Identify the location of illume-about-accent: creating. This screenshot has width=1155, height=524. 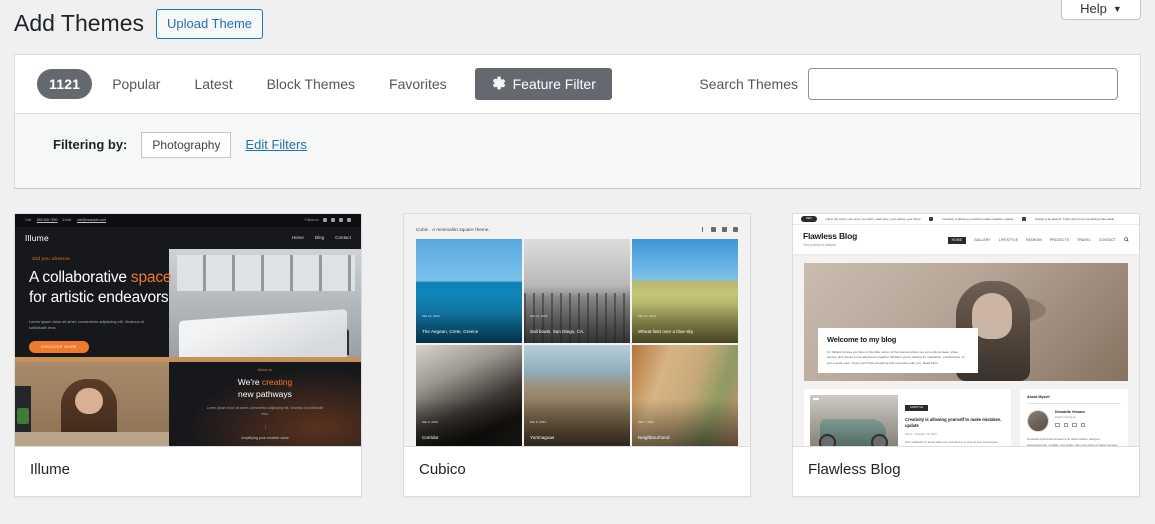
(277, 381).